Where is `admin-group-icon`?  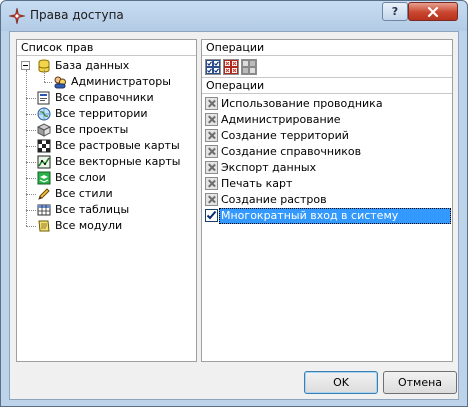
admin-group-icon is located at coordinates (60, 82).